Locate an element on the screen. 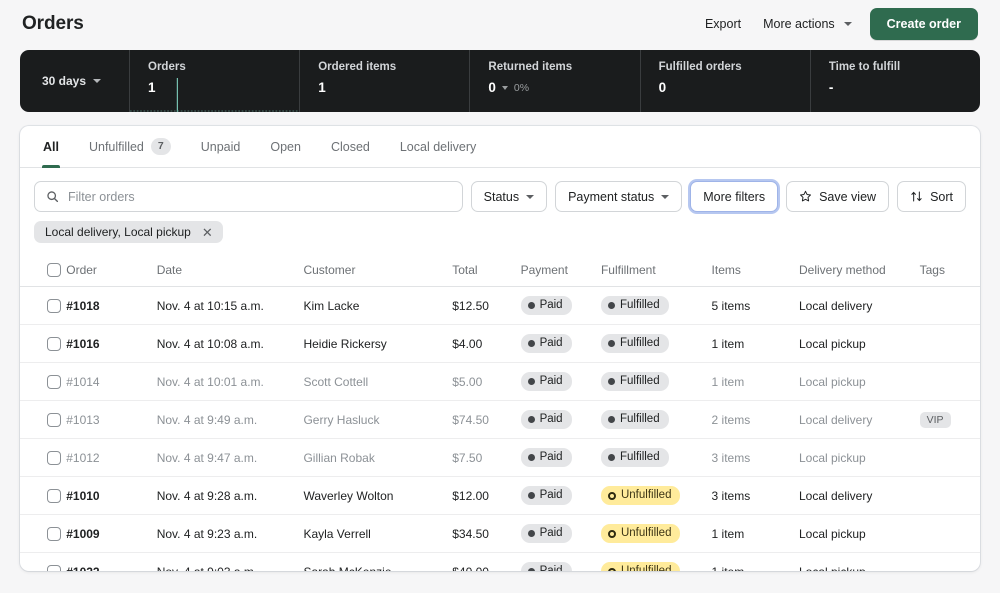 This screenshot has height=593, width=1000. status-filter-button: Status is located at coordinates (509, 196).